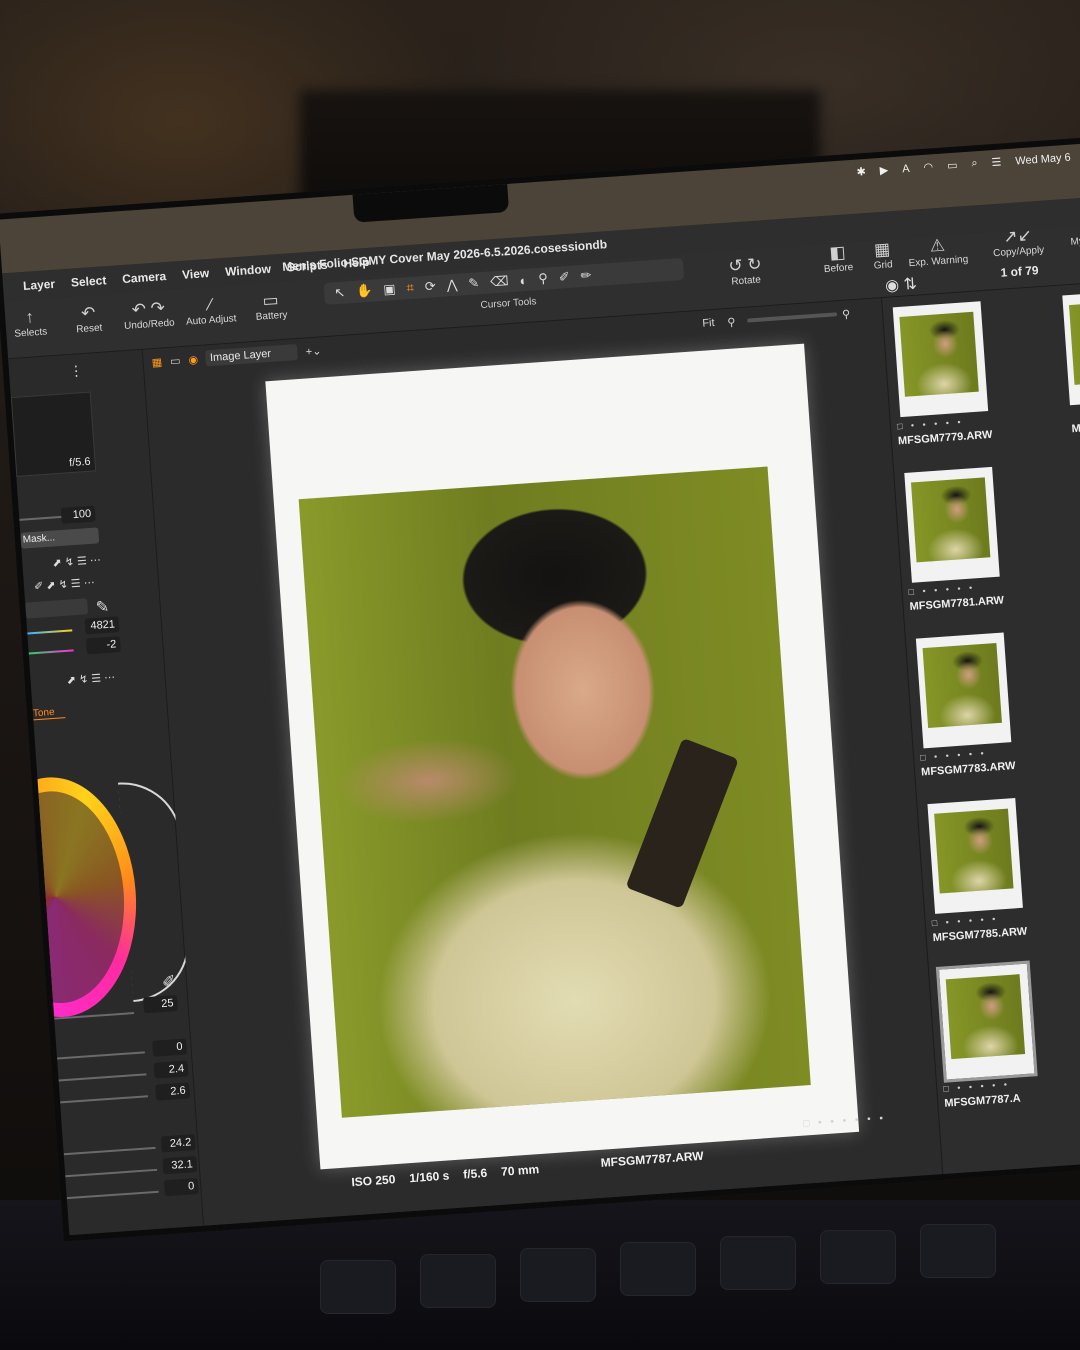 The height and width of the screenshot is (1350, 1080). I want to click on zoom-in-icon: ⚲, so click(846, 314).